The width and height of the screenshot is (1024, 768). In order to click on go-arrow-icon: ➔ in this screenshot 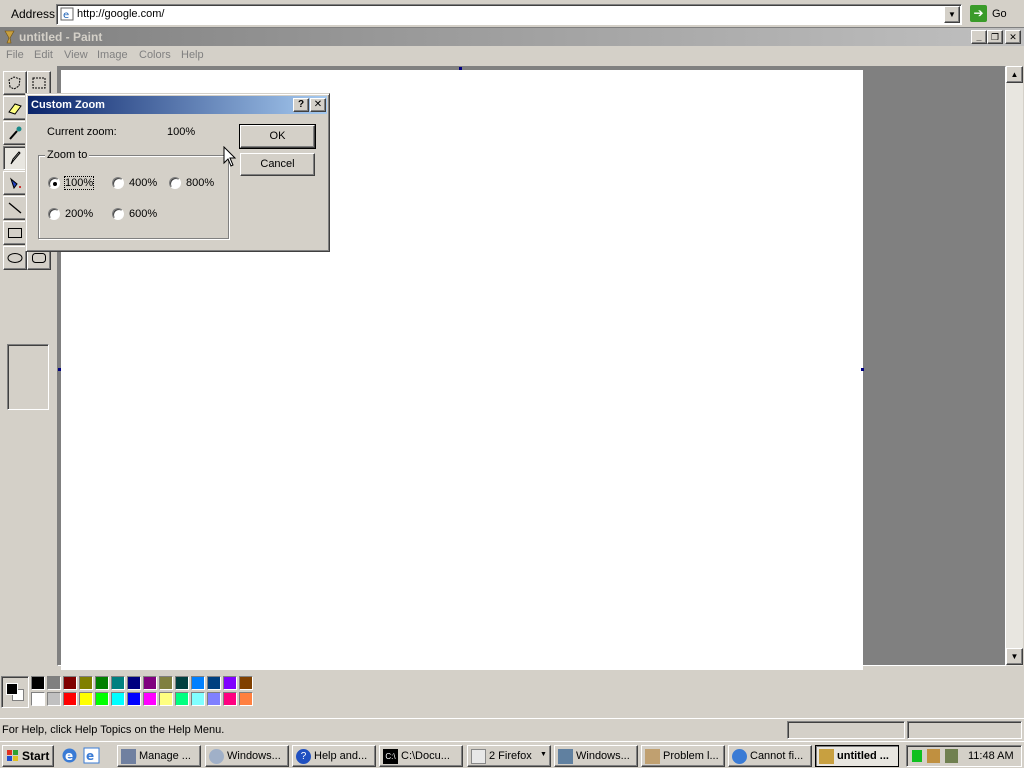, I will do `click(978, 13)`.